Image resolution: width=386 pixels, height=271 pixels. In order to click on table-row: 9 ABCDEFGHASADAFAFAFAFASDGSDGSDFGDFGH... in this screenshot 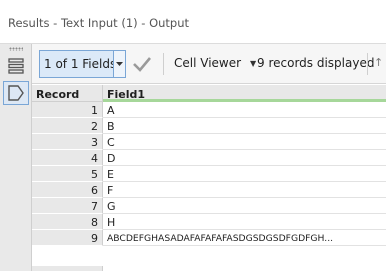, I will do `click(209, 238)`.